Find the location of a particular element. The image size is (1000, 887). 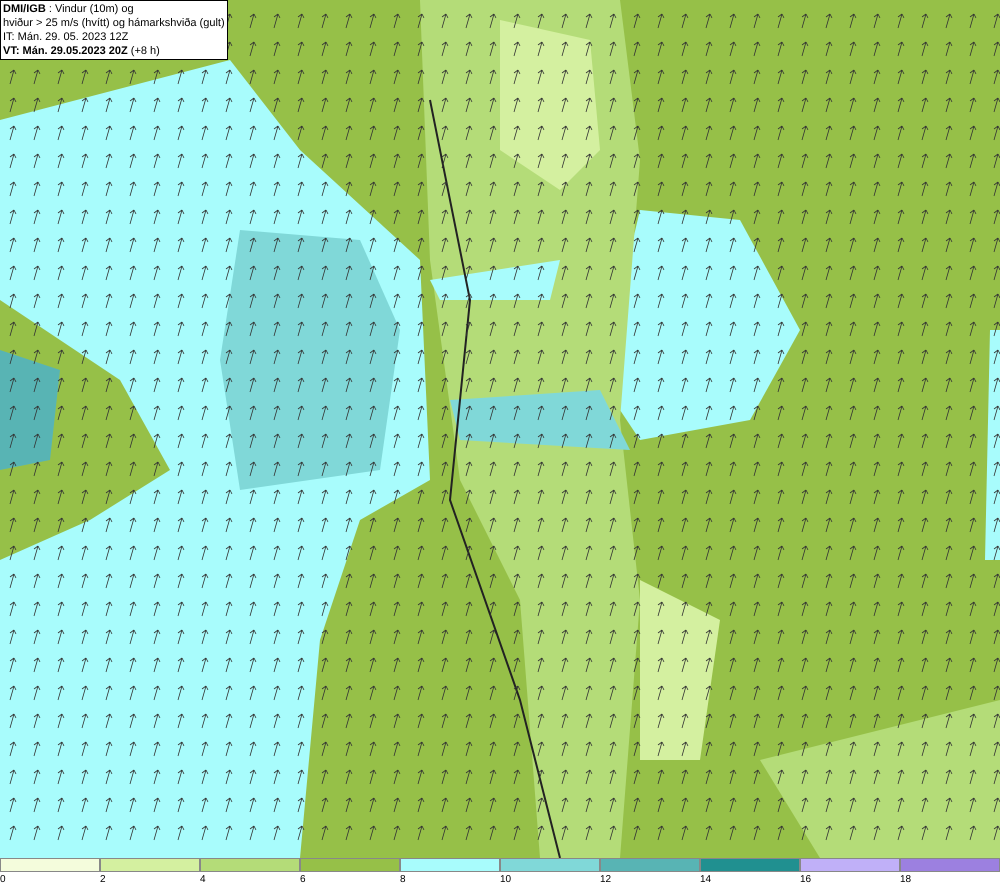

legend-label: 2 is located at coordinates (103, 880).